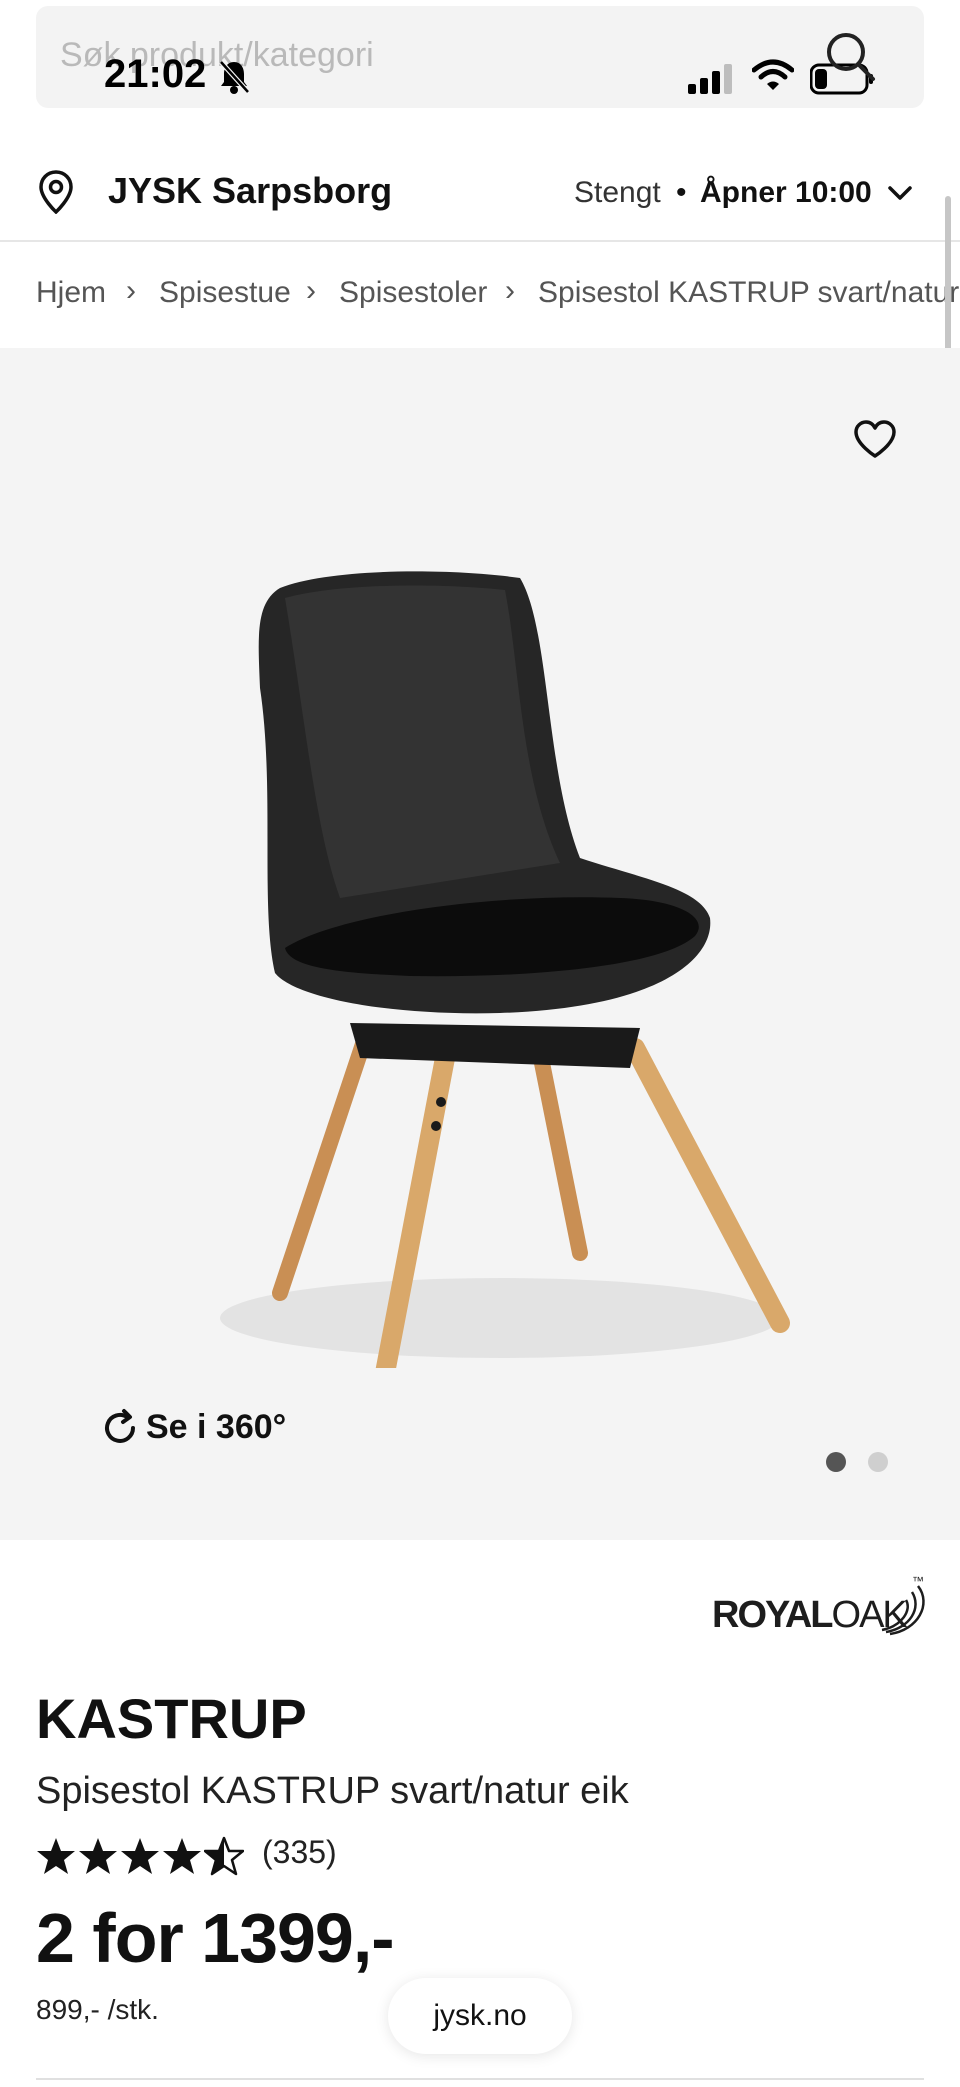  I want to click on store-opening-time: Åpner 10:00, so click(786, 192).